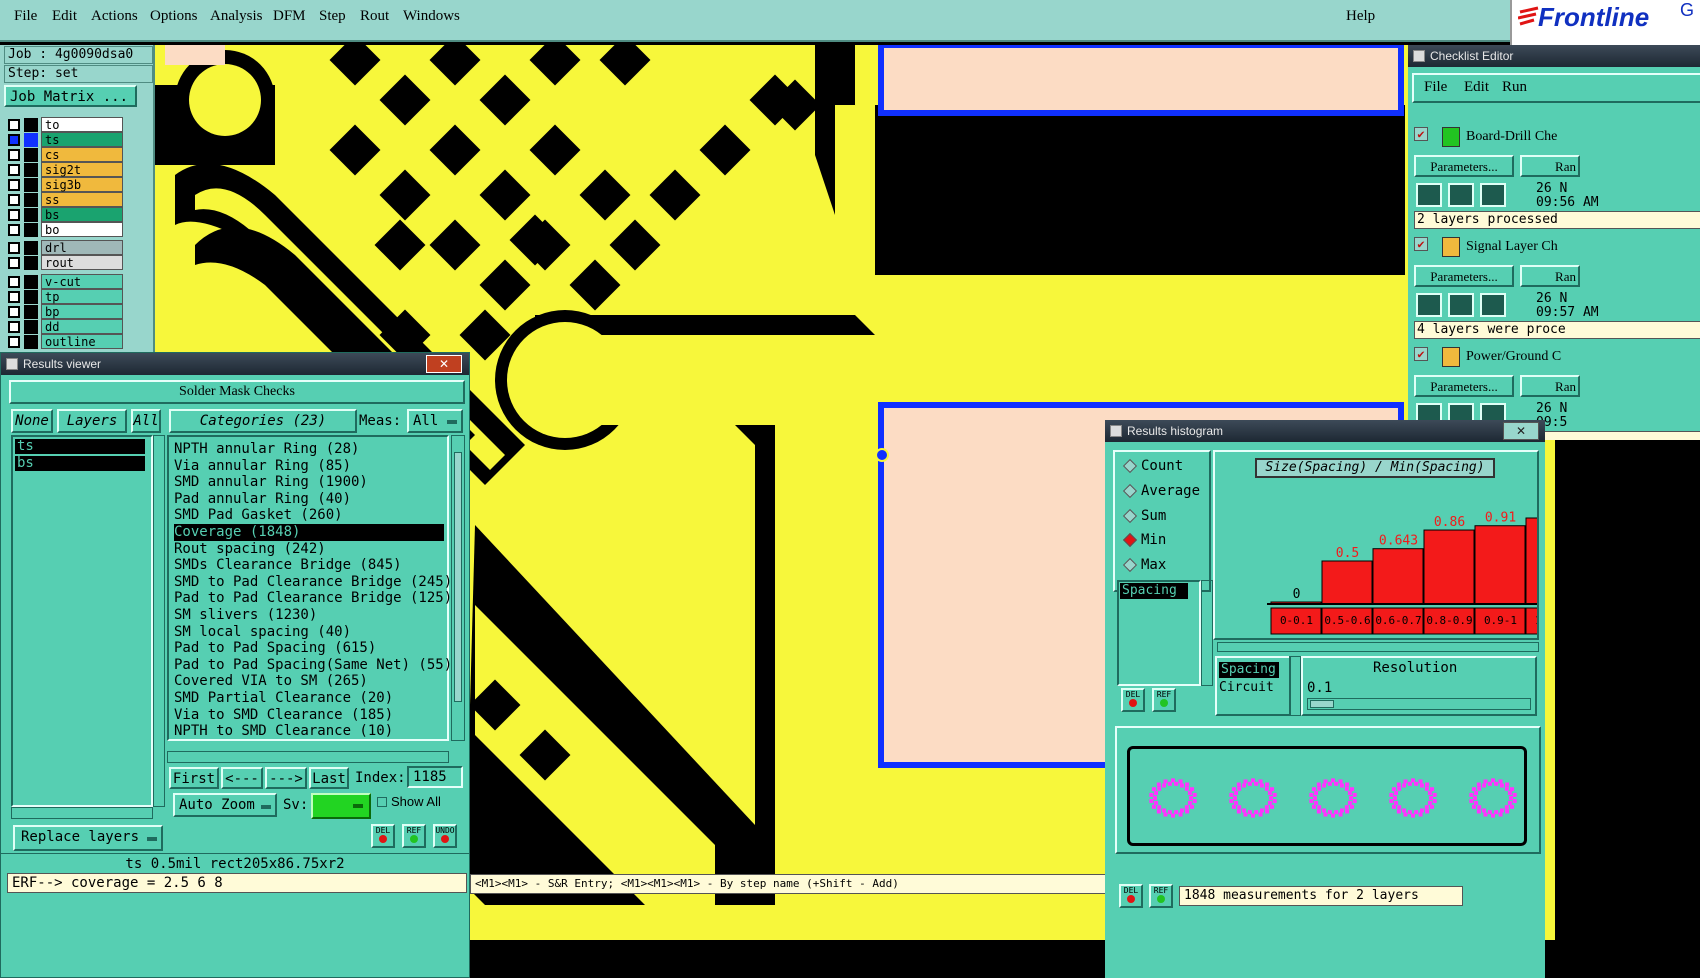 The height and width of the screenshot is (978, 1700). I want to click on mode-min-radio: Min, so click(1144, 540).